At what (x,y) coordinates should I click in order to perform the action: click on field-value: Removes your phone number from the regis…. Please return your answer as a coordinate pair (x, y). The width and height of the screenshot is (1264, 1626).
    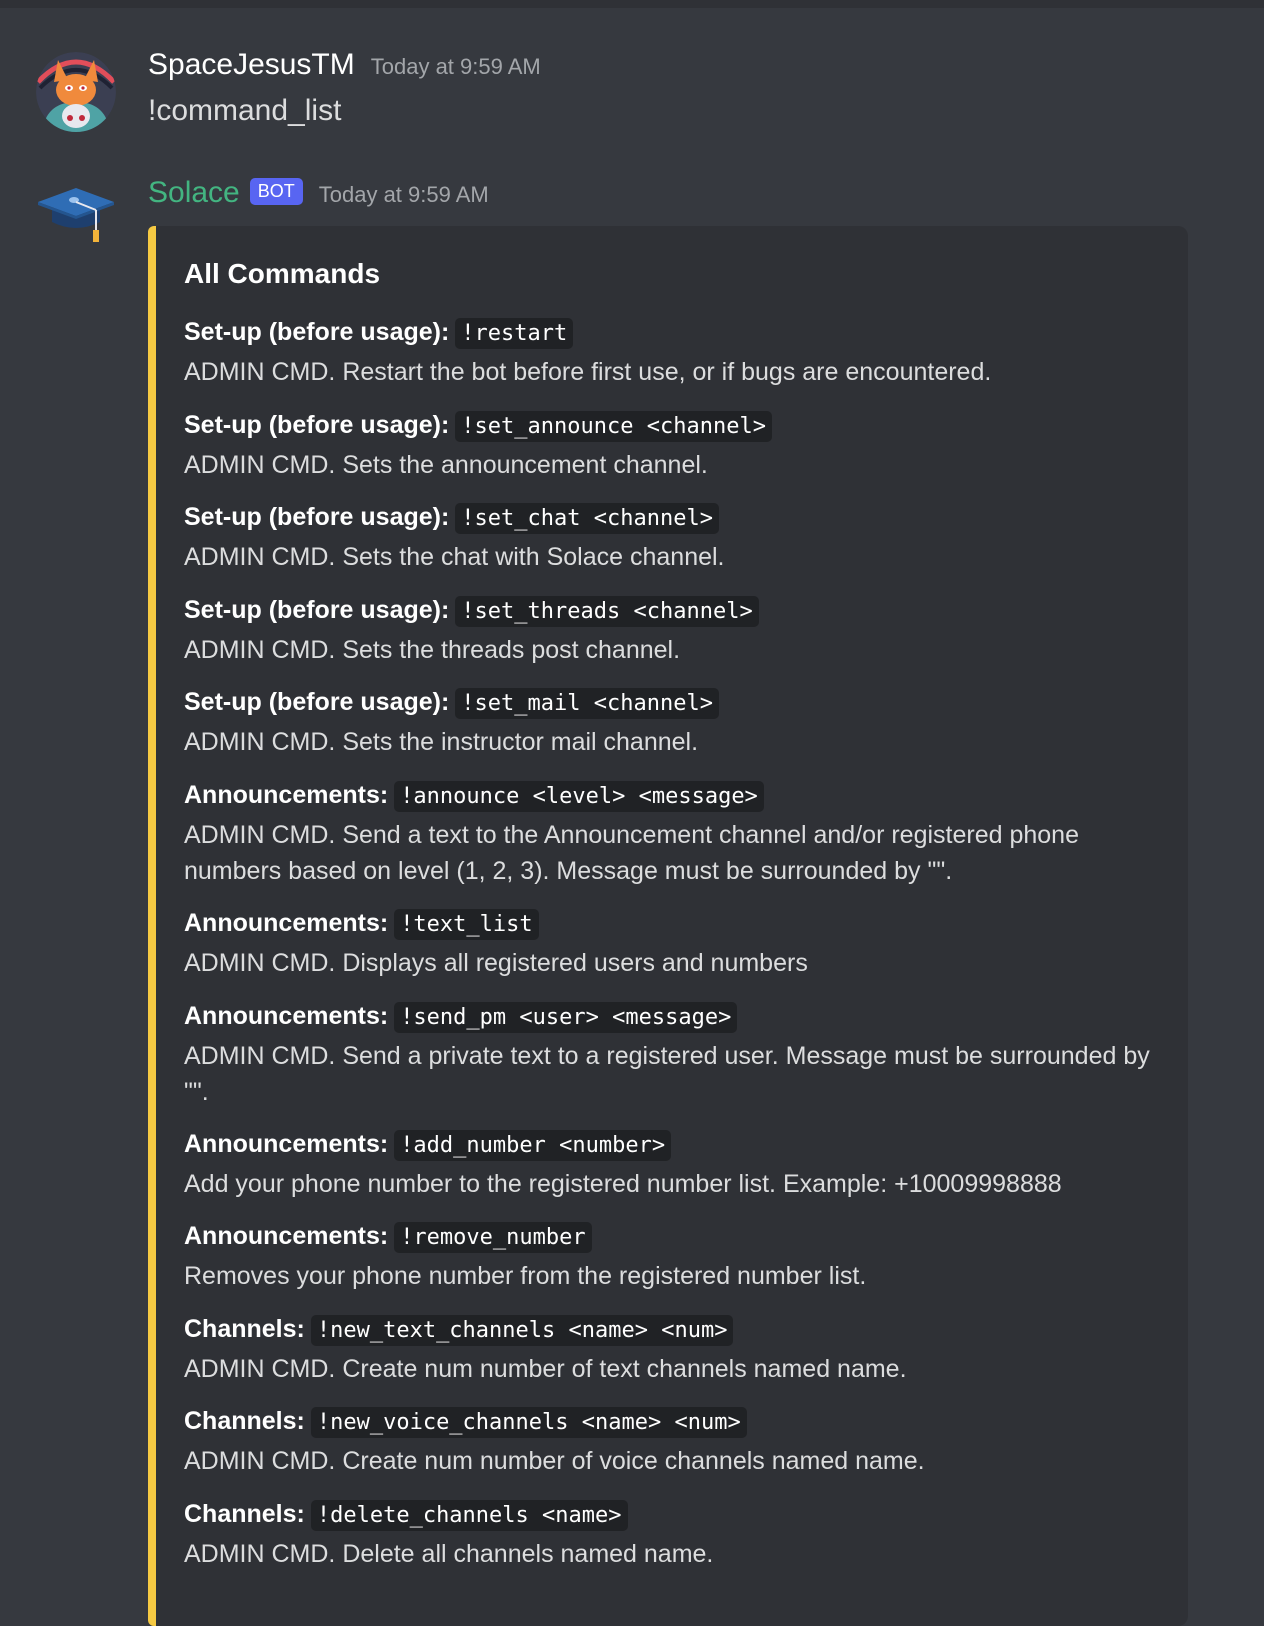
    Looking at the image, I should click on (525, 1276).